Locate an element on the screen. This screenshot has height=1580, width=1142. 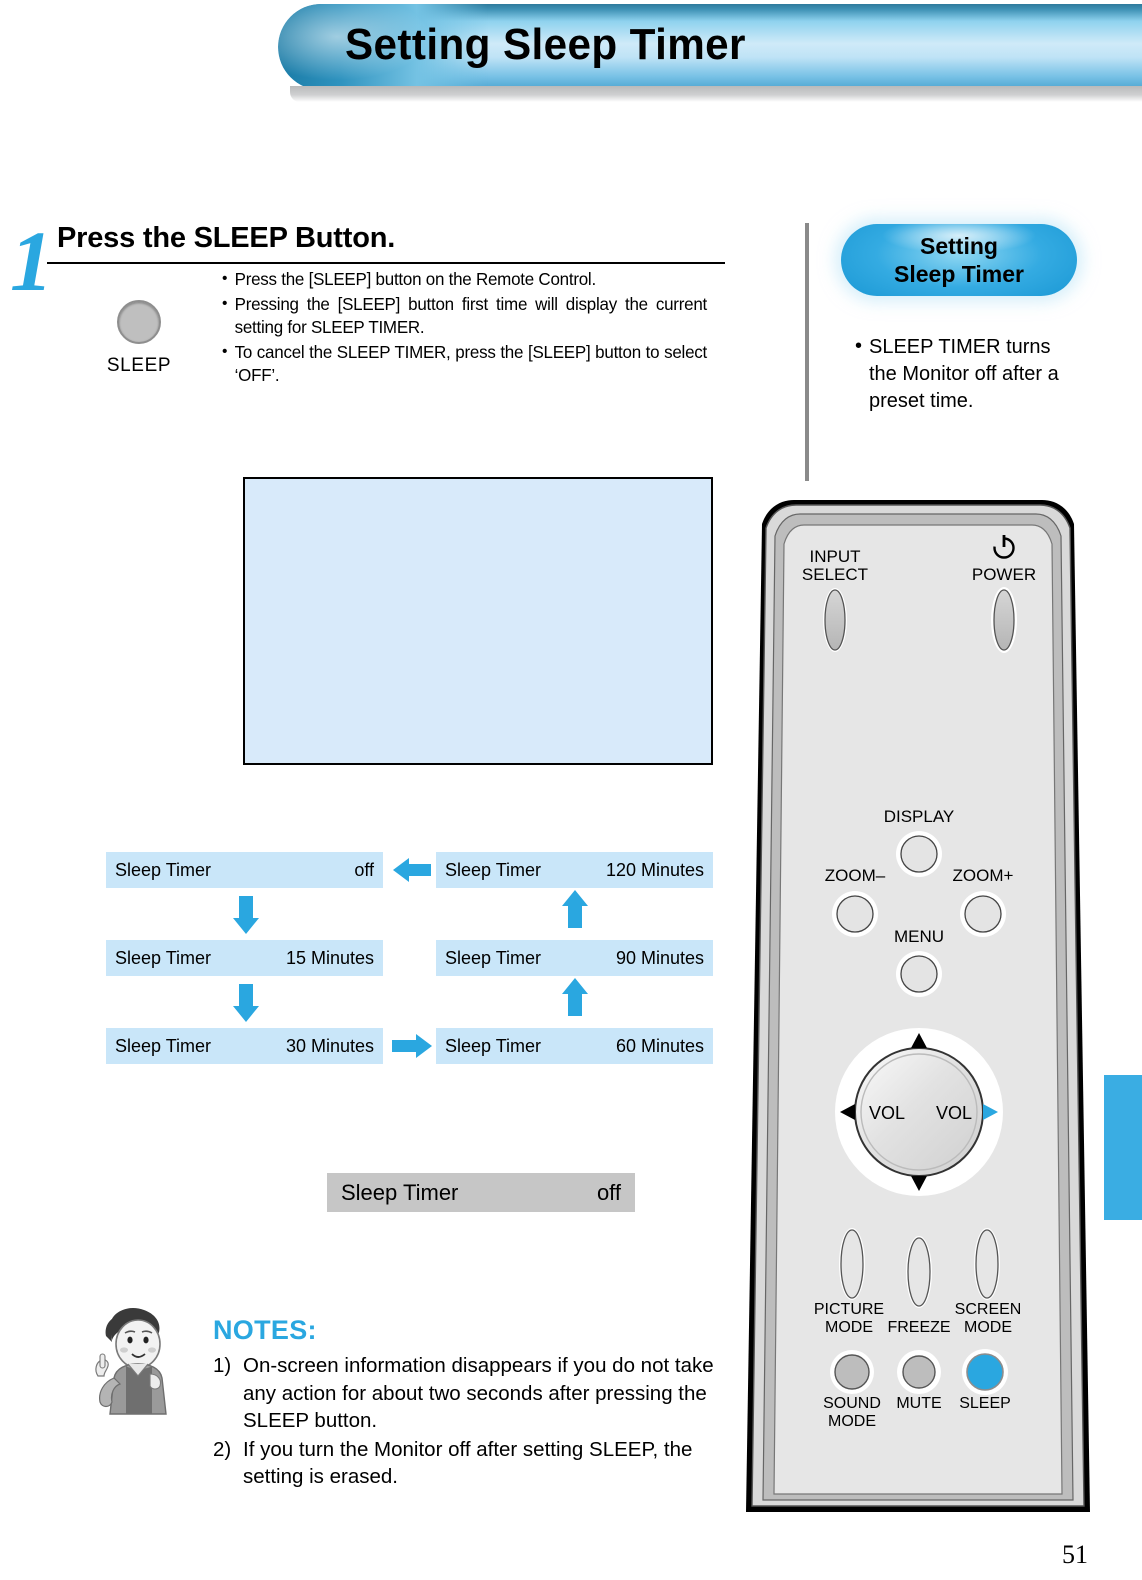
vol-right-label: VOL is located at coordinates (954, 1113).